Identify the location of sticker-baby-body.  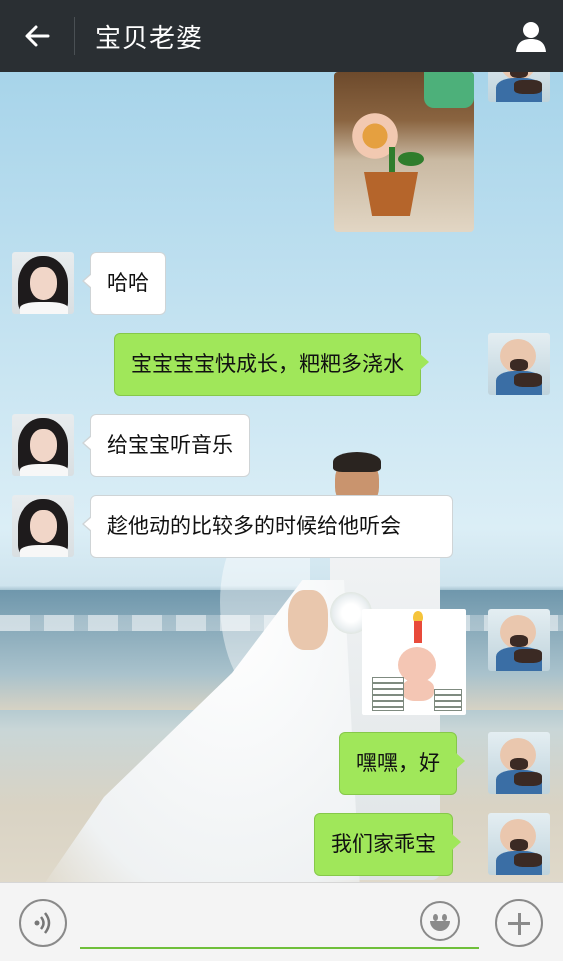
(418, 690).